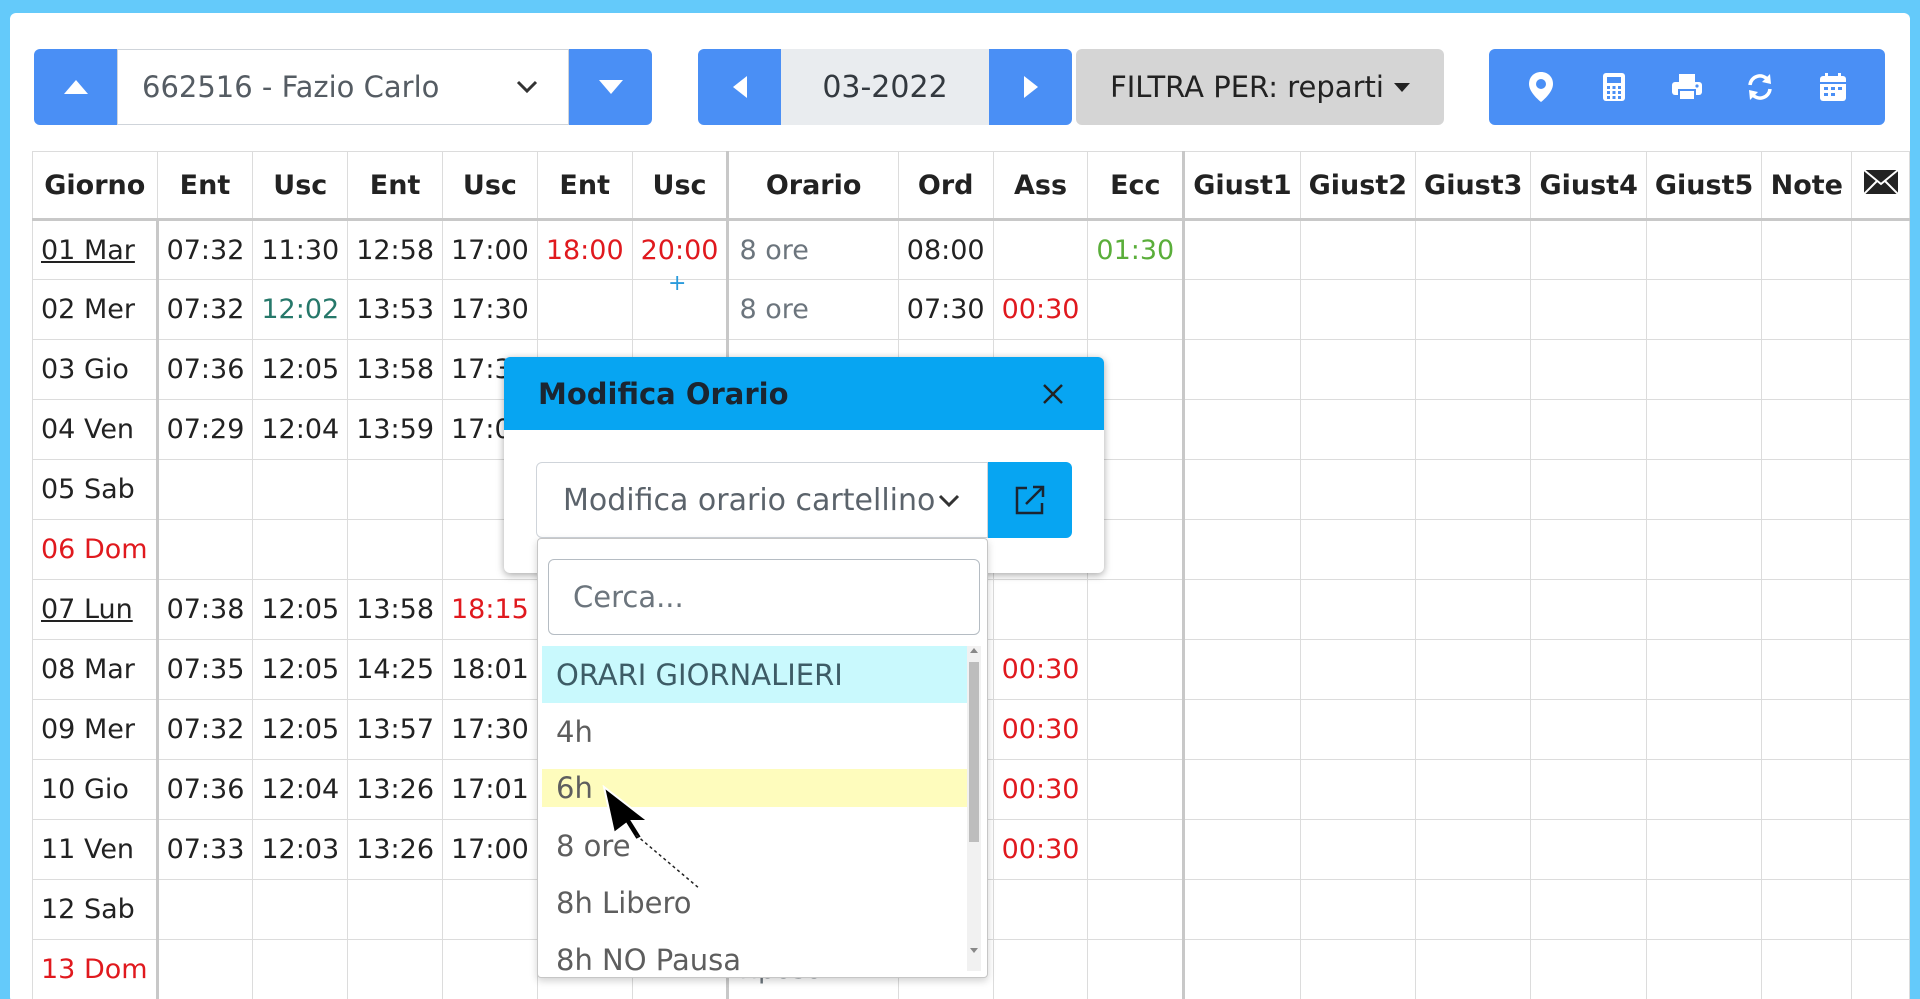  Describe the element at coordinates (1541, 87) in the screenshot. I see `map-marker-icon` at that location.